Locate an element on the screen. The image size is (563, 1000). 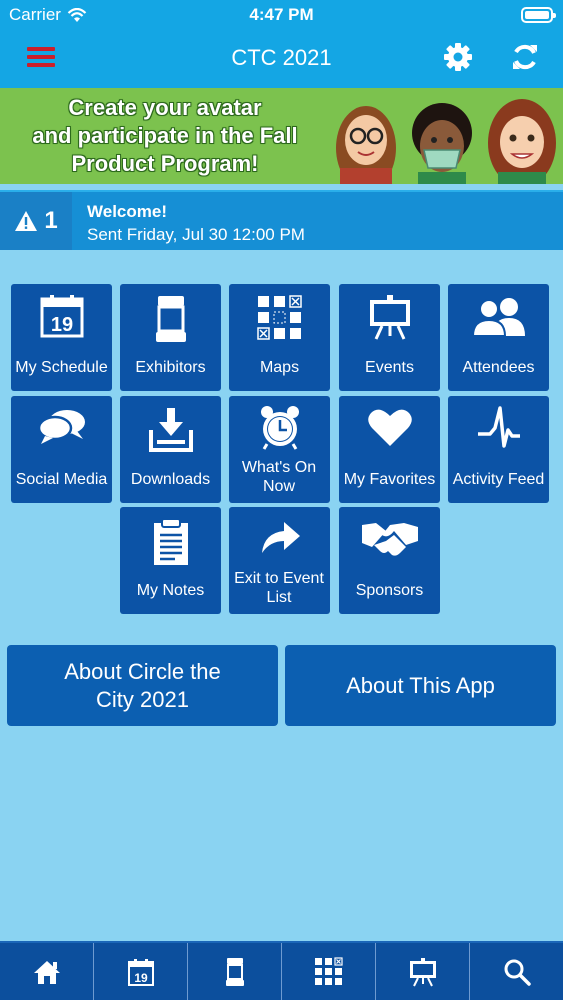
notification-title: Welcome! is located at coordinates (127, 211).